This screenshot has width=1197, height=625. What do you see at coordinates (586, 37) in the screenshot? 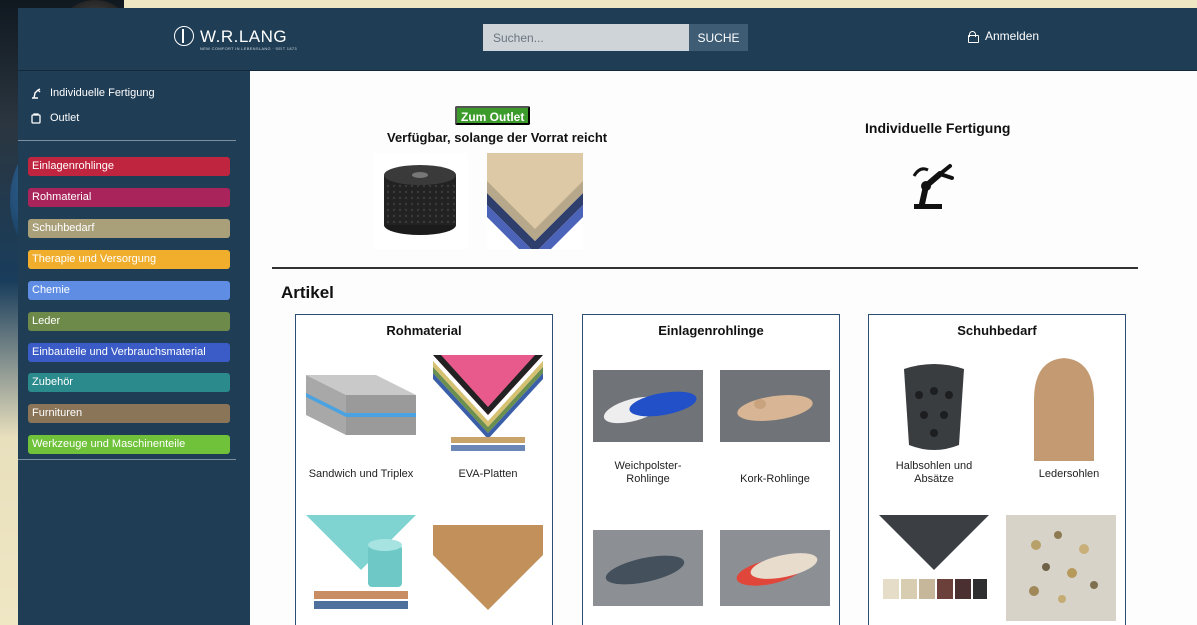
I see `search-input` at bounding box center [586, 37].